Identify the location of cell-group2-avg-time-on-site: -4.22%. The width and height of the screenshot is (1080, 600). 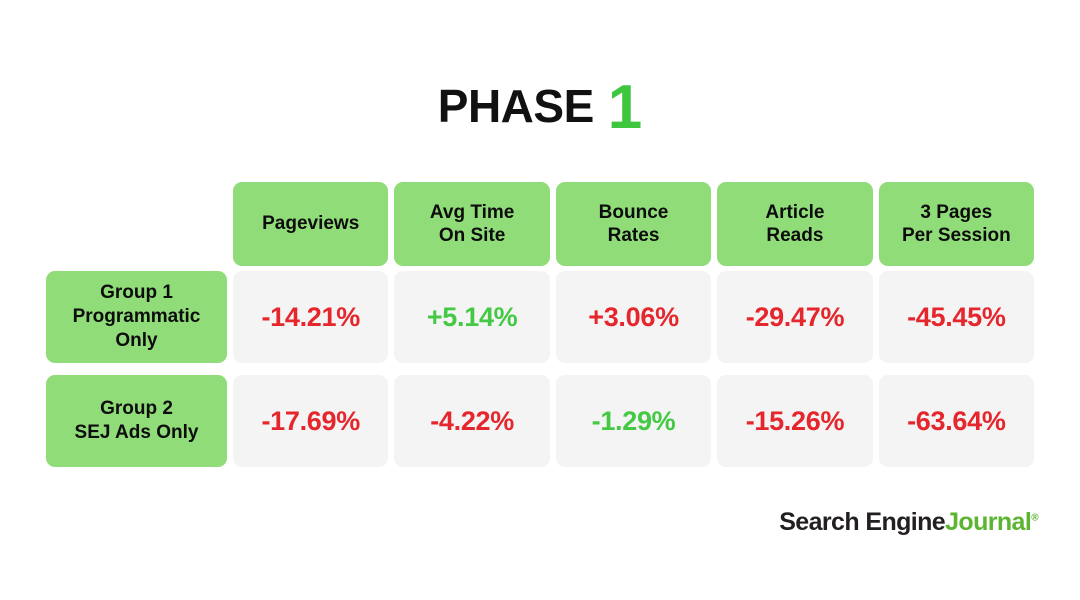
(472, 421).